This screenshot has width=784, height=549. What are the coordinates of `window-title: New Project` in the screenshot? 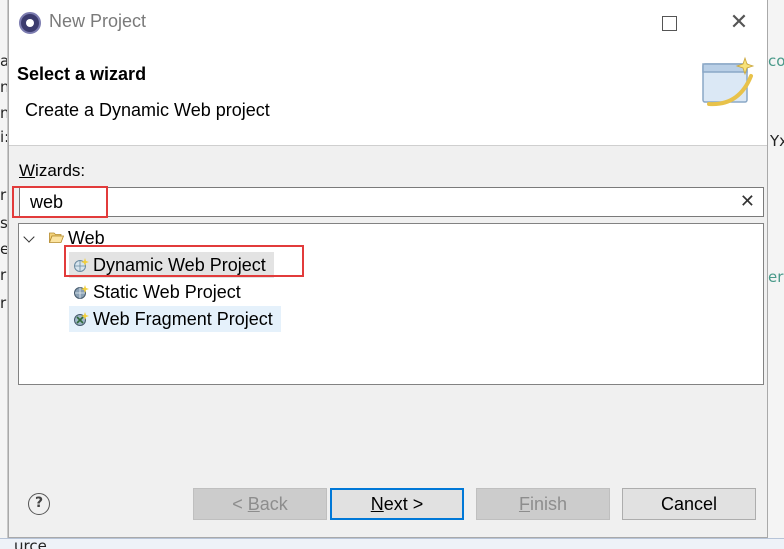 It's located at (98, 21).